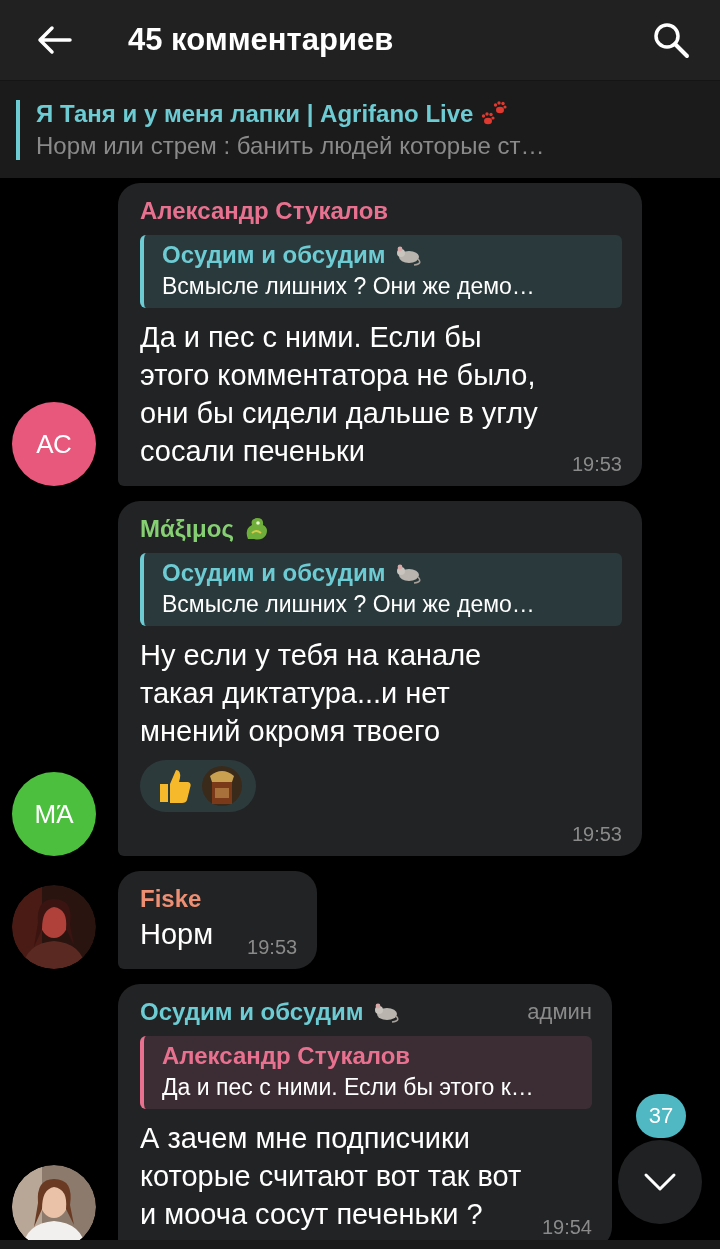 The width and height of the screenshot is (720, 1249). Describe the element at coordinates (311, 693) in the screenshot. I see `message-text: Ну если у тебя на канале такая диктатура...и нет мнений окромя твоего` at that location.